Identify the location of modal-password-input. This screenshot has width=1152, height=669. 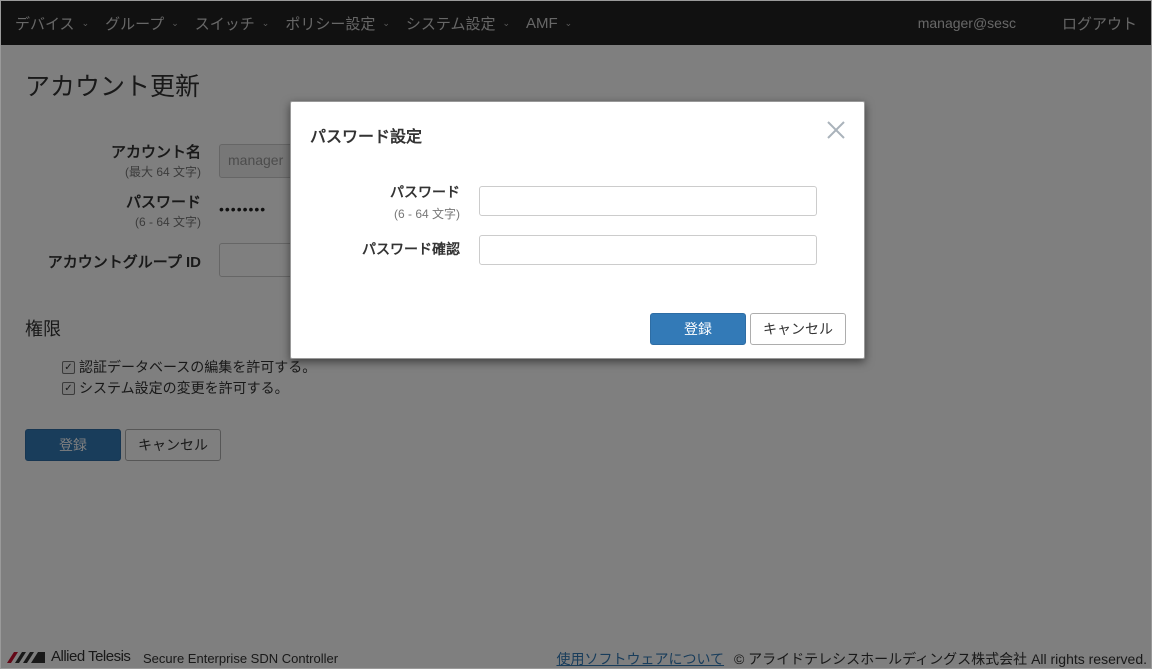
(648, 201).